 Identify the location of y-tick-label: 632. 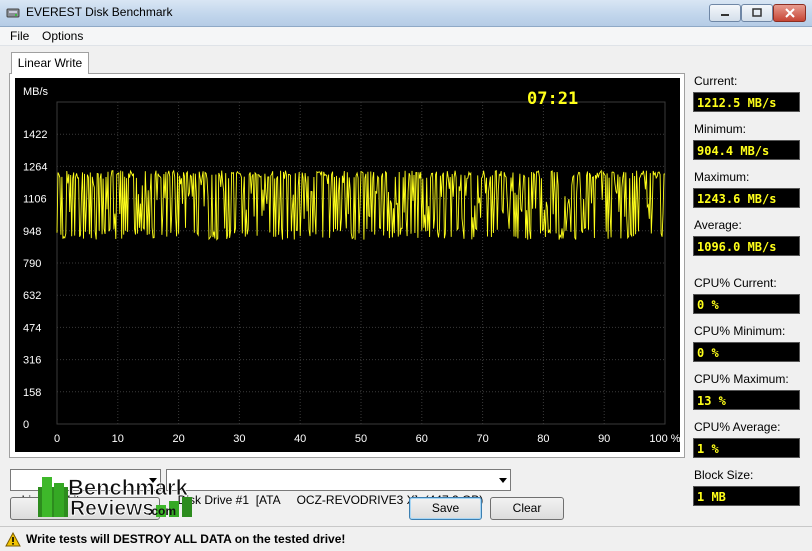
(32, 296).